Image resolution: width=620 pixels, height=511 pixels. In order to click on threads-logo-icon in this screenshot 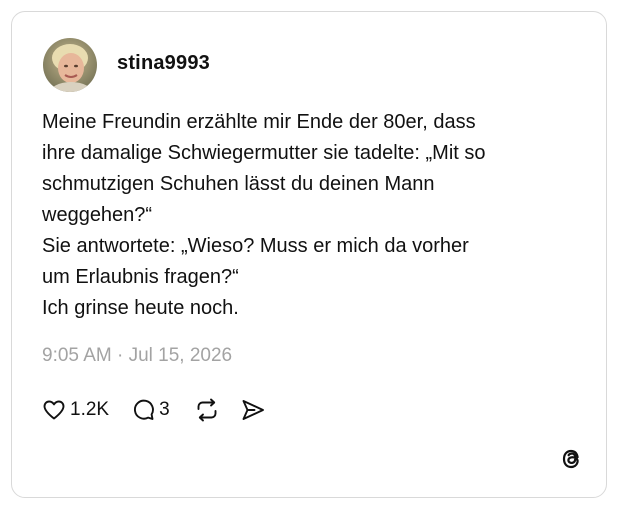, I will do `click(571, 459)`.